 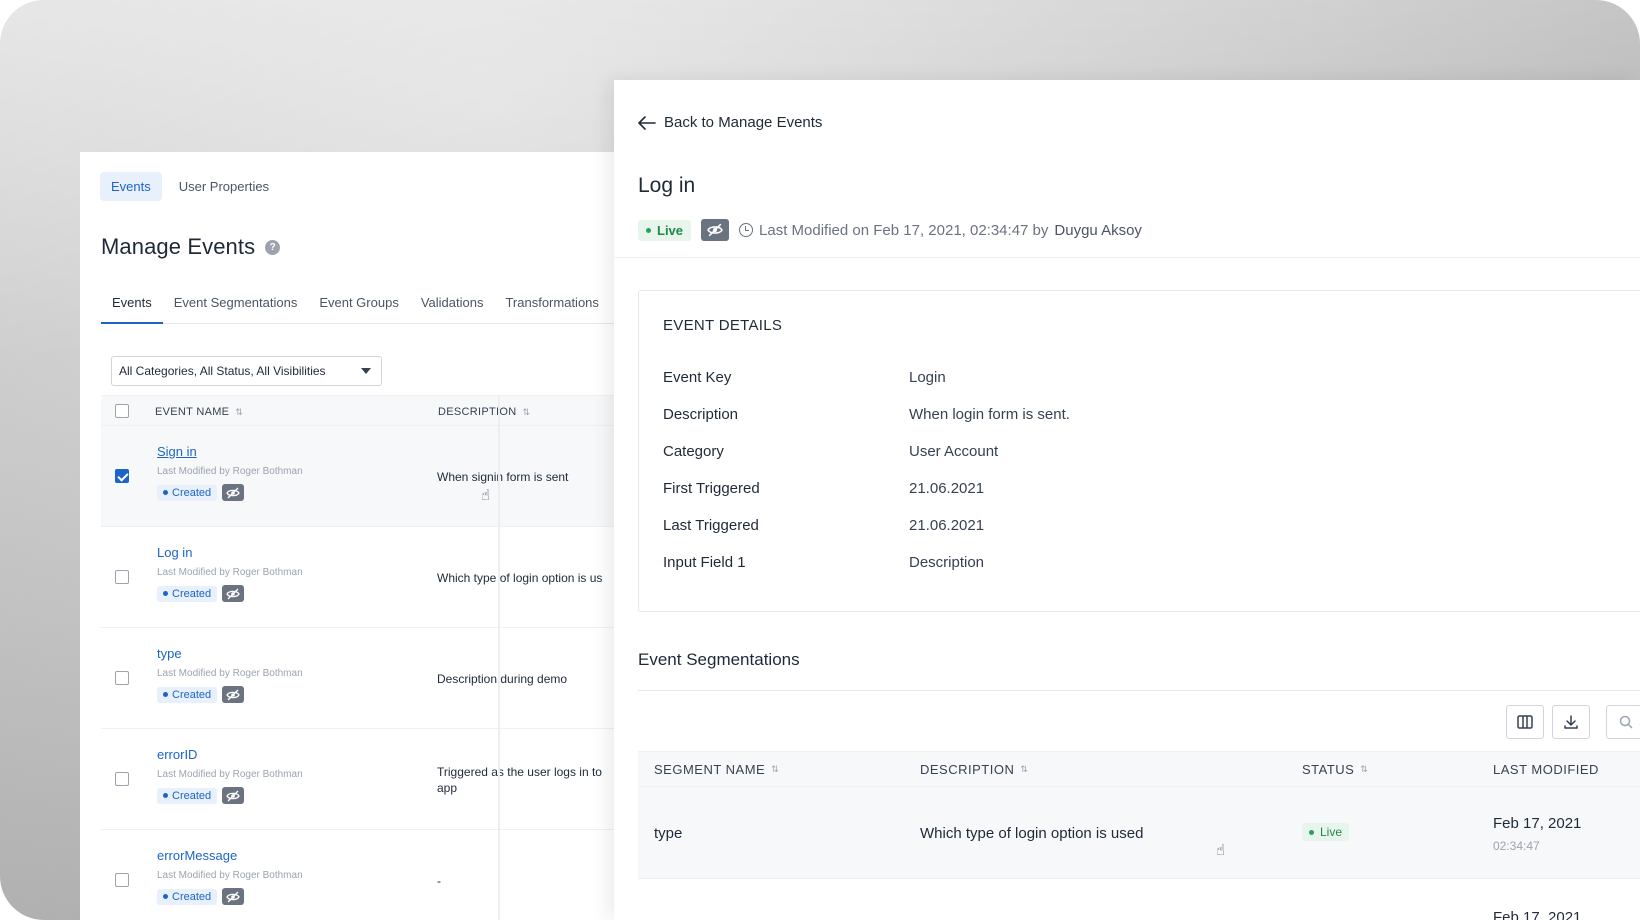 What do you see at coordinates (1335, 769) in the screenshot?
I see `column-header-status: STATUS ⇅` at bounding box center [1335, 769].